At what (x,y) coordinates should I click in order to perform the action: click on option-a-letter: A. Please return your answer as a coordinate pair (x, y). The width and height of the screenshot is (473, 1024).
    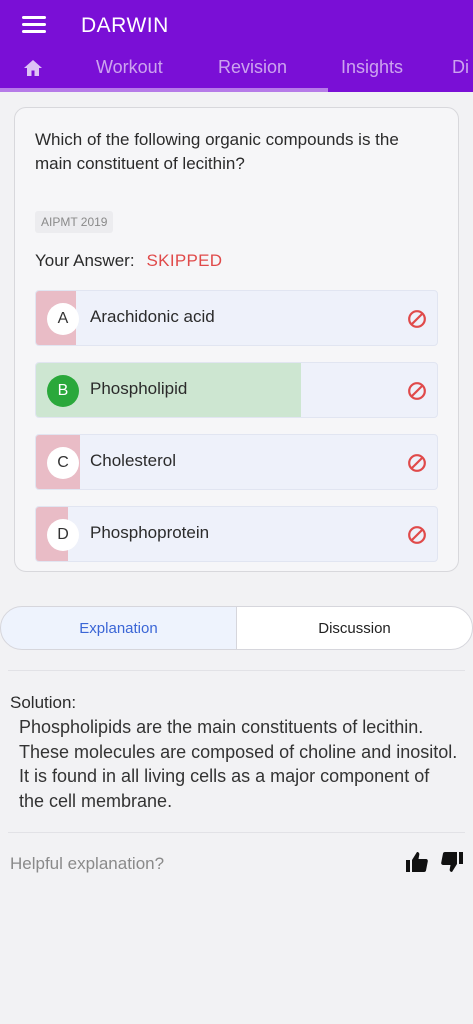
    Looking at the image, I should click on (63, 319).